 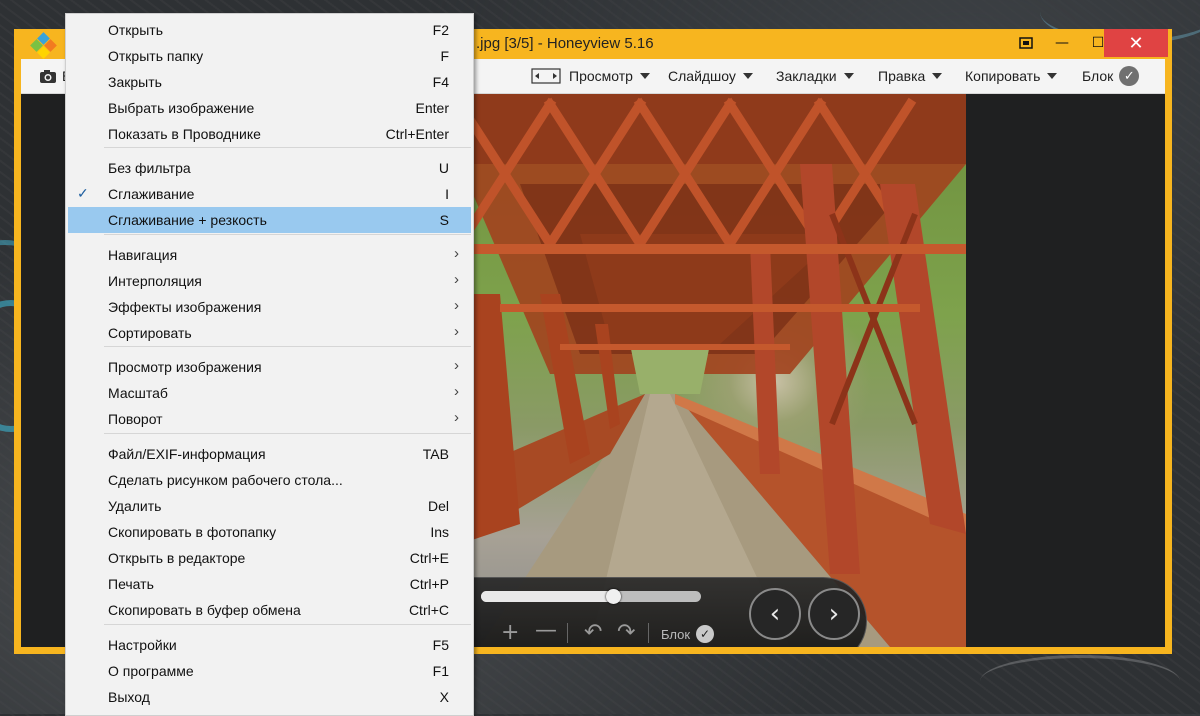 I want to click on menu-item-shortcut: F4, so click(x=440, y=82).